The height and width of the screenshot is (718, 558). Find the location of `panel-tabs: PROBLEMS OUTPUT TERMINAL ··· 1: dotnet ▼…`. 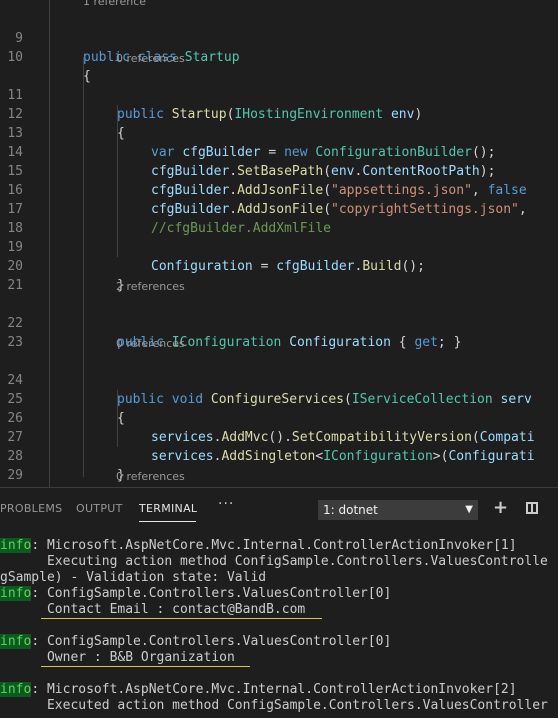

panel-tabs: PROBLEMS OUTPUT TERMINAL ··· 1: dotnet ▼… is located at coordinates (279, 508).